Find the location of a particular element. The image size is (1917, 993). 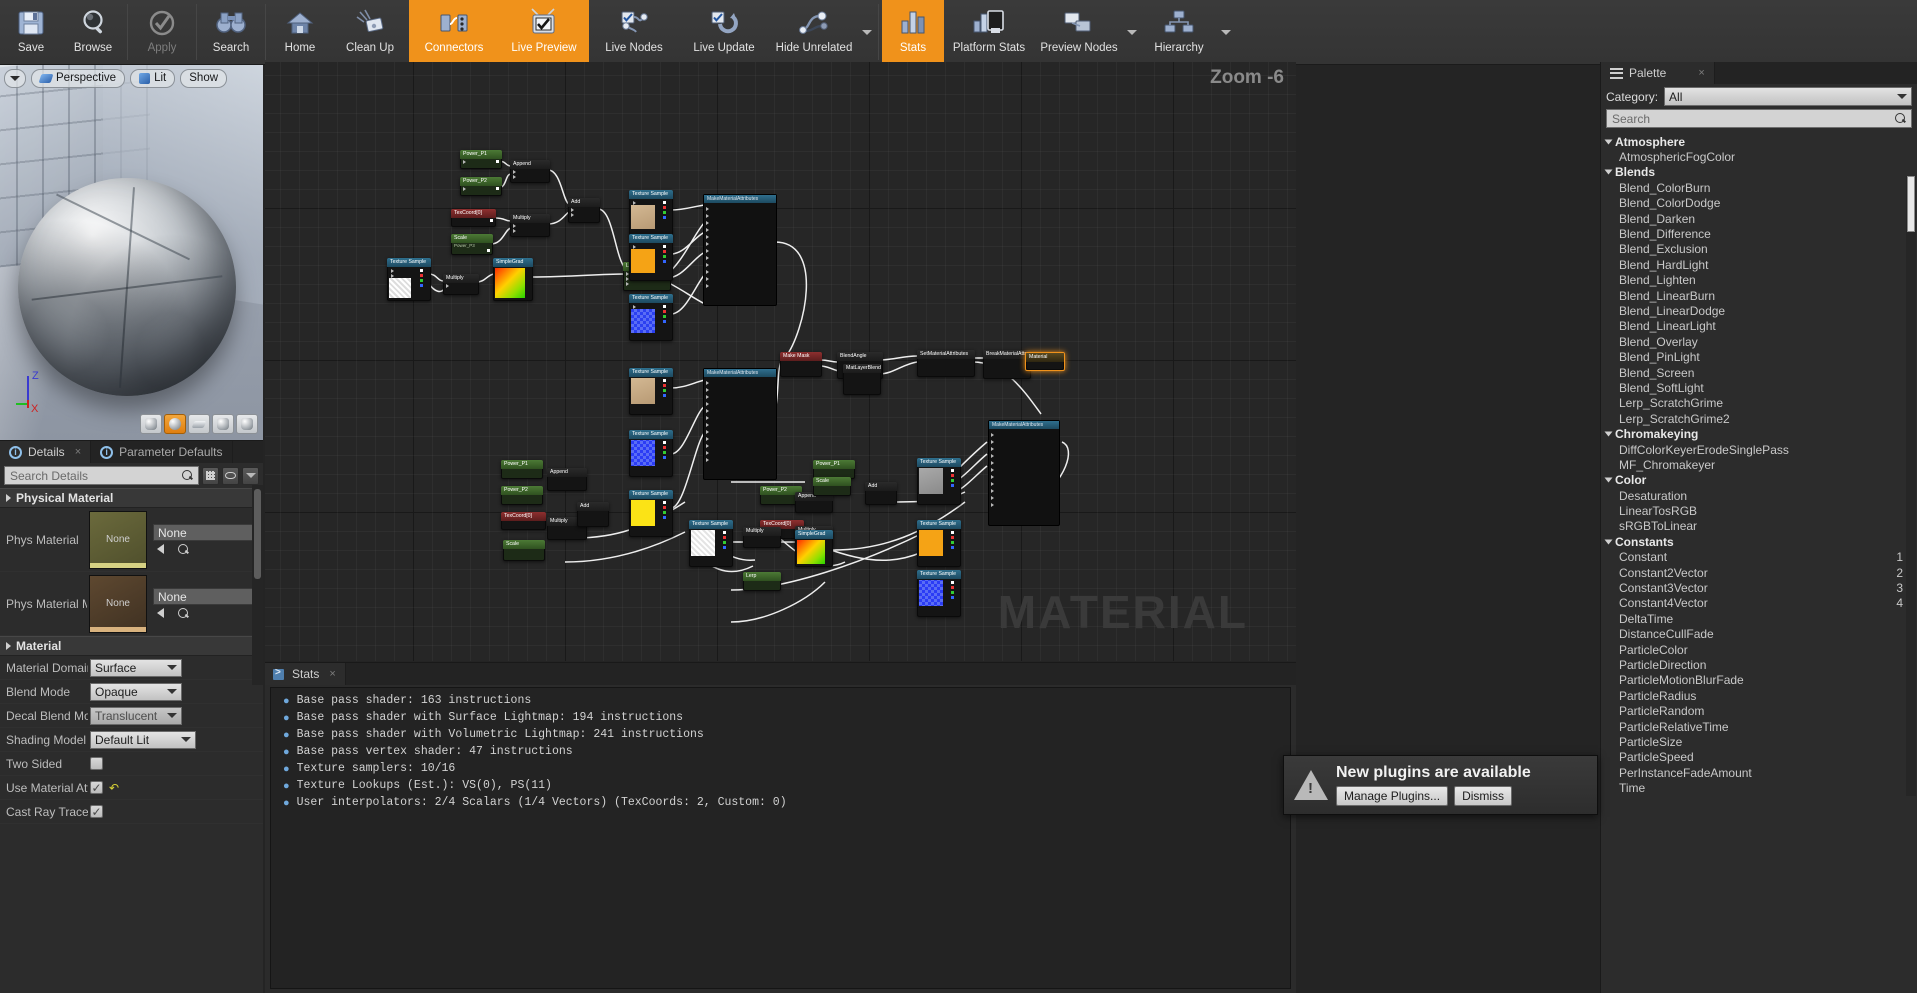

preview-shape-sphere is located at coordinates (175, 424).